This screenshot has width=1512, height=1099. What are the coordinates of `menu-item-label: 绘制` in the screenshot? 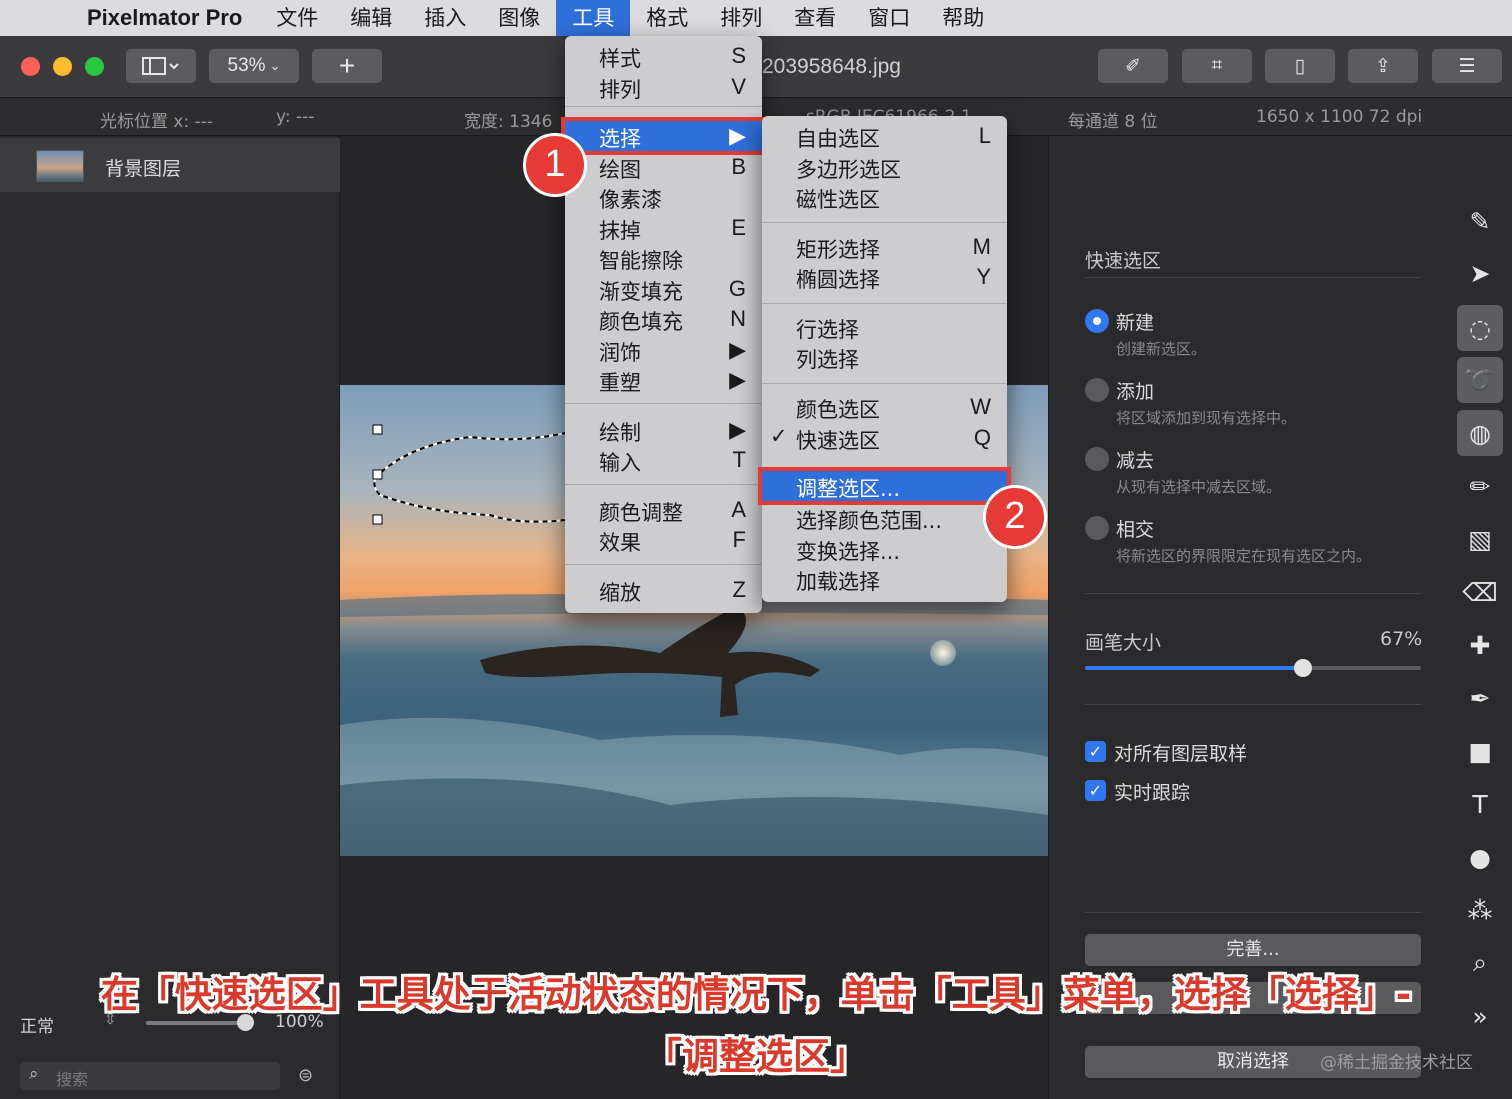 It's located at (620, 433).